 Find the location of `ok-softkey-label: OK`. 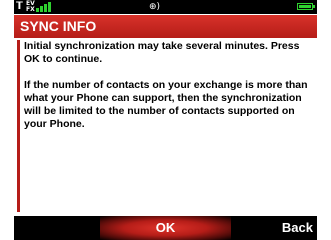

ok-softkey-label: OK is located at coordinates (165, 227).